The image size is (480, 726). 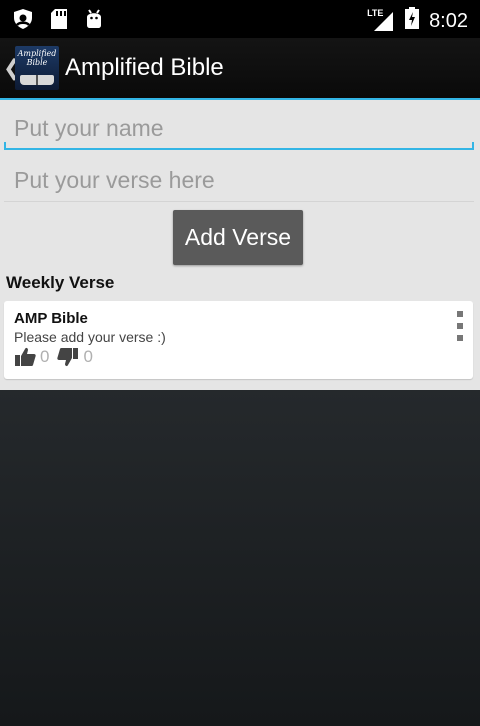 I want to click on app-logo-text: Amplified Bible, so click(x=37, y=58).